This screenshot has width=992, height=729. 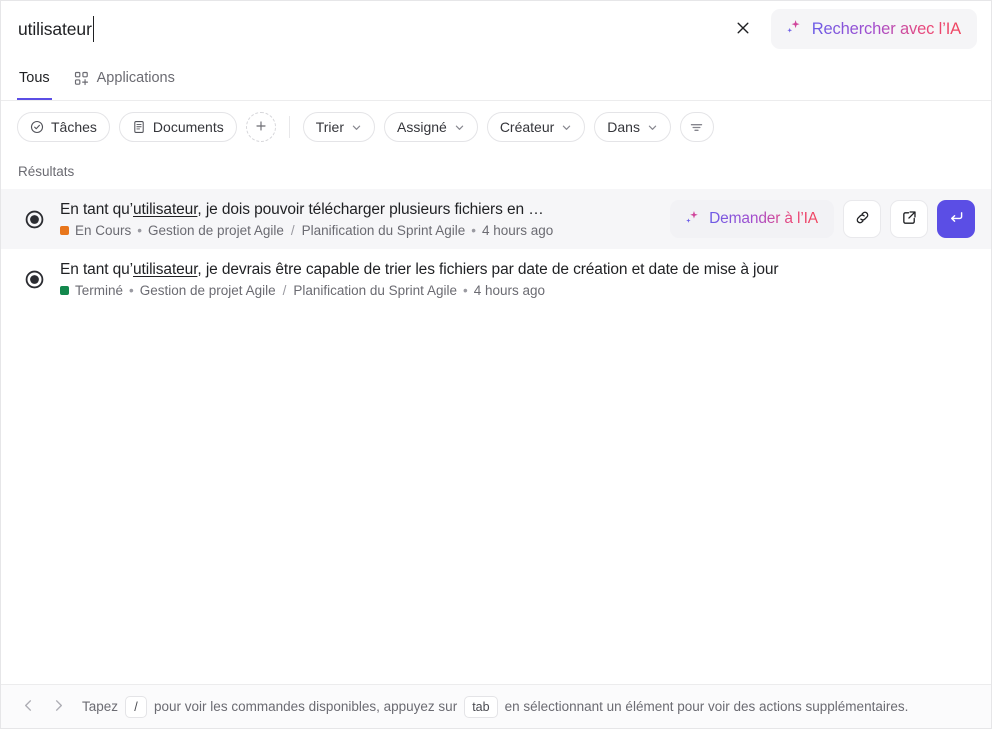 I want to click on hint-part-1: Tapez, so click(x=100, y=706).